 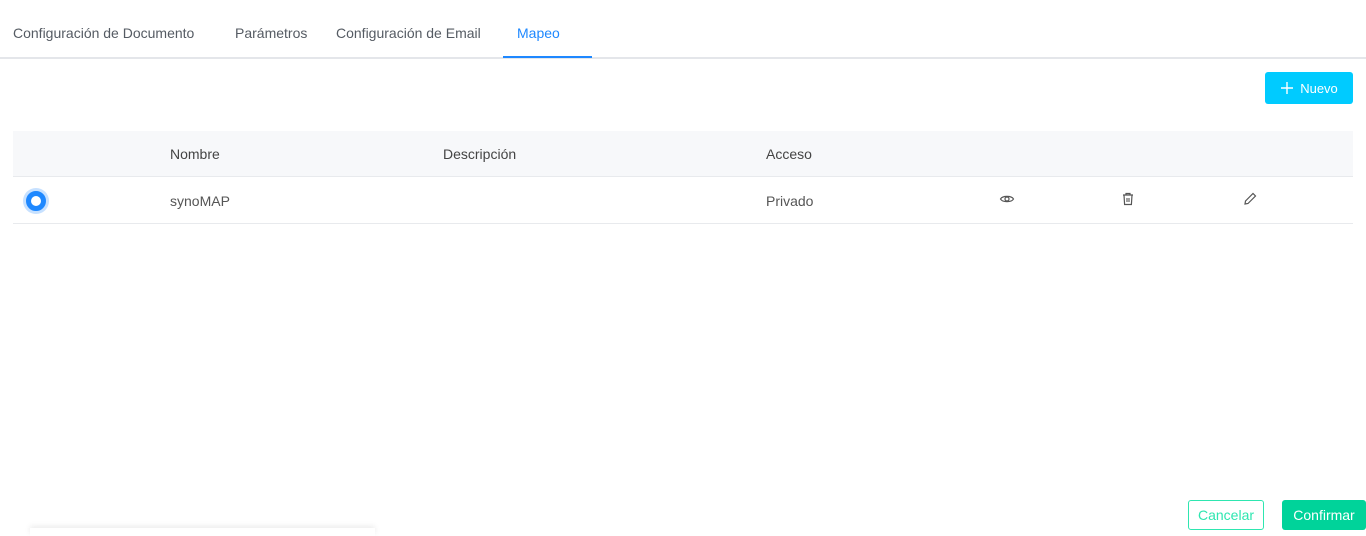 What do you see at coordinates (408, 33) in the screenshot?
I see `tab-configuracion-email: Configuración de Email` at bounding box center [408, 33].